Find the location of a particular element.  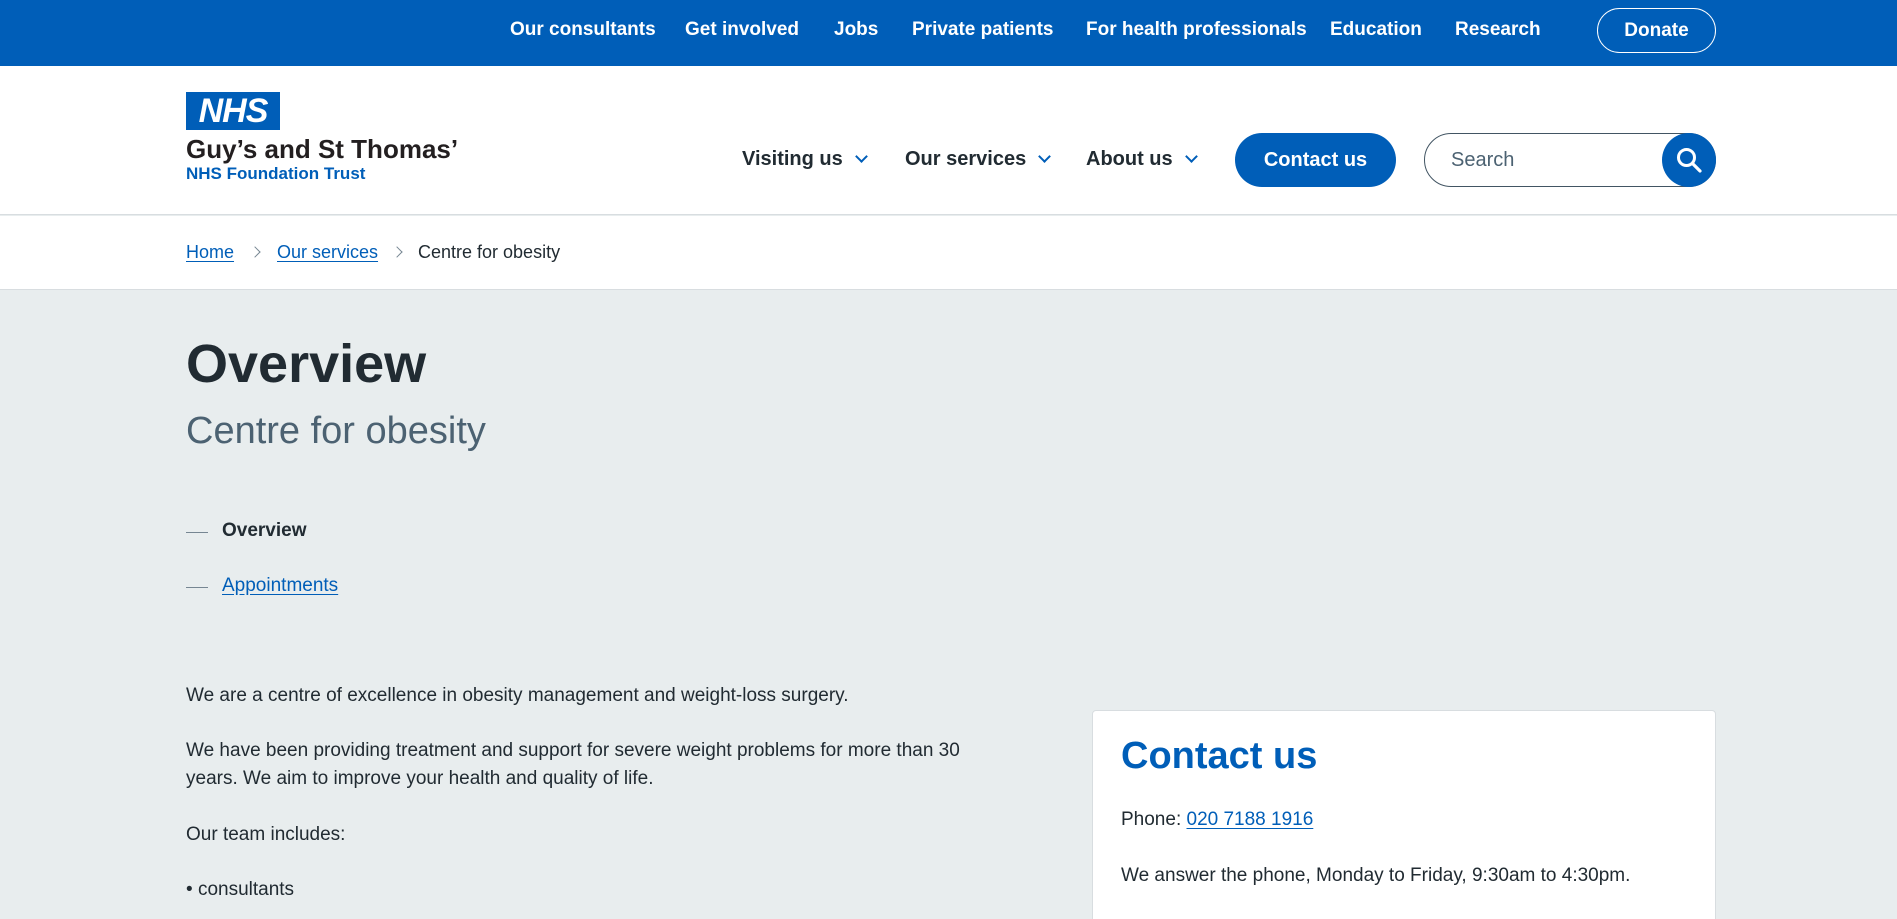

donate-button: Donate is located at coordinates (1656, 30).